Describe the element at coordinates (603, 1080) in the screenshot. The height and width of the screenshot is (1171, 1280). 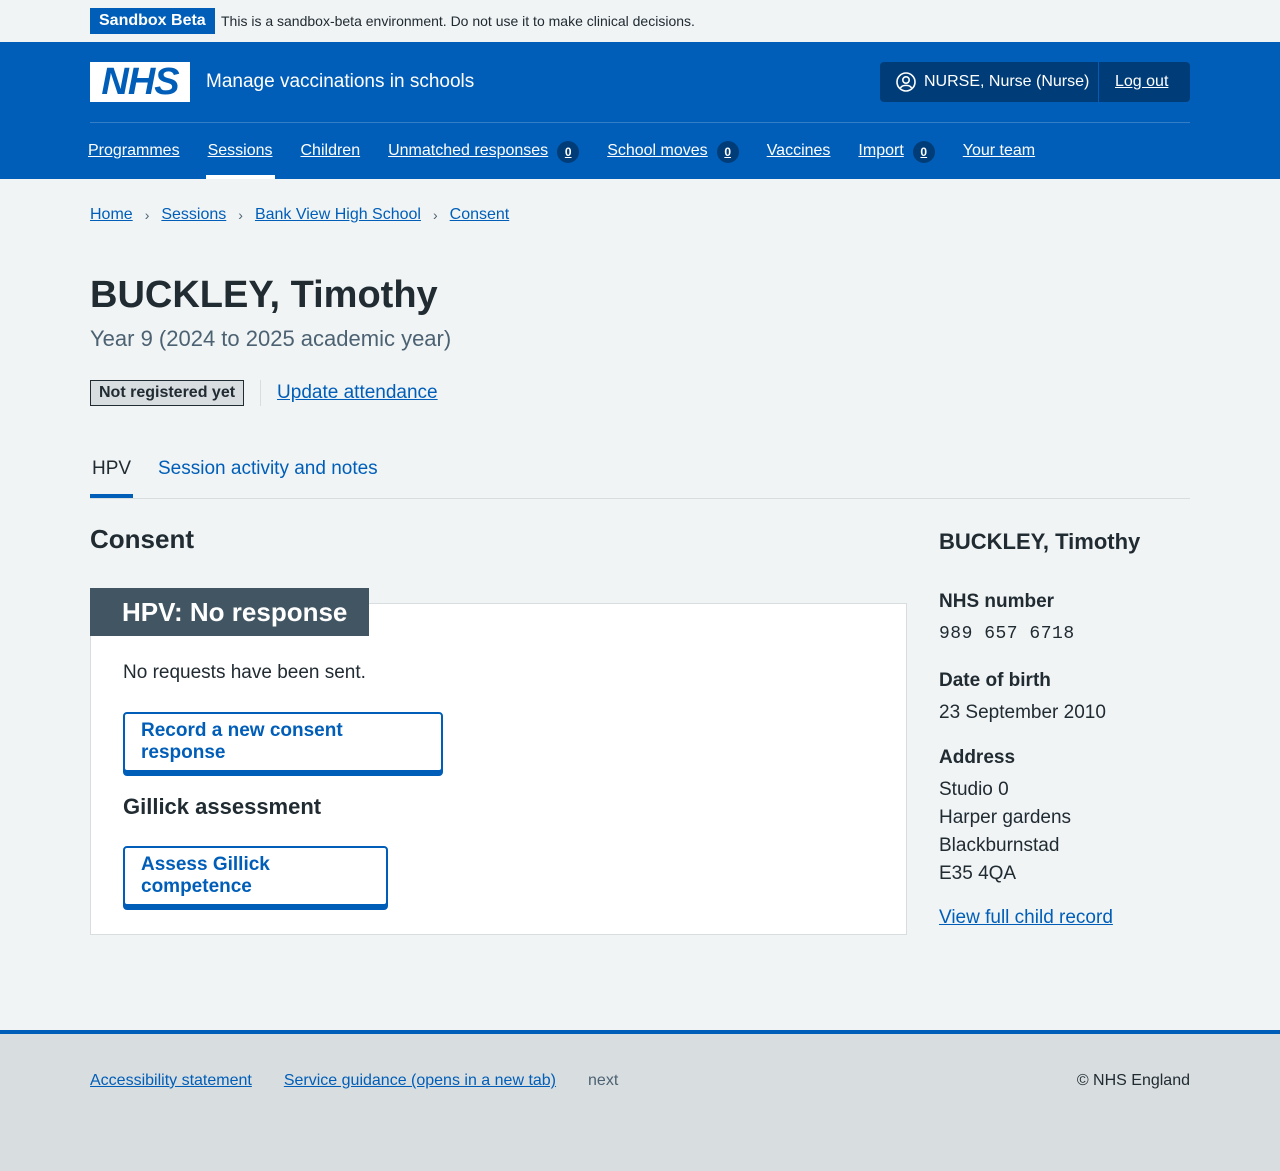
I see `footer-version: next` at that location.